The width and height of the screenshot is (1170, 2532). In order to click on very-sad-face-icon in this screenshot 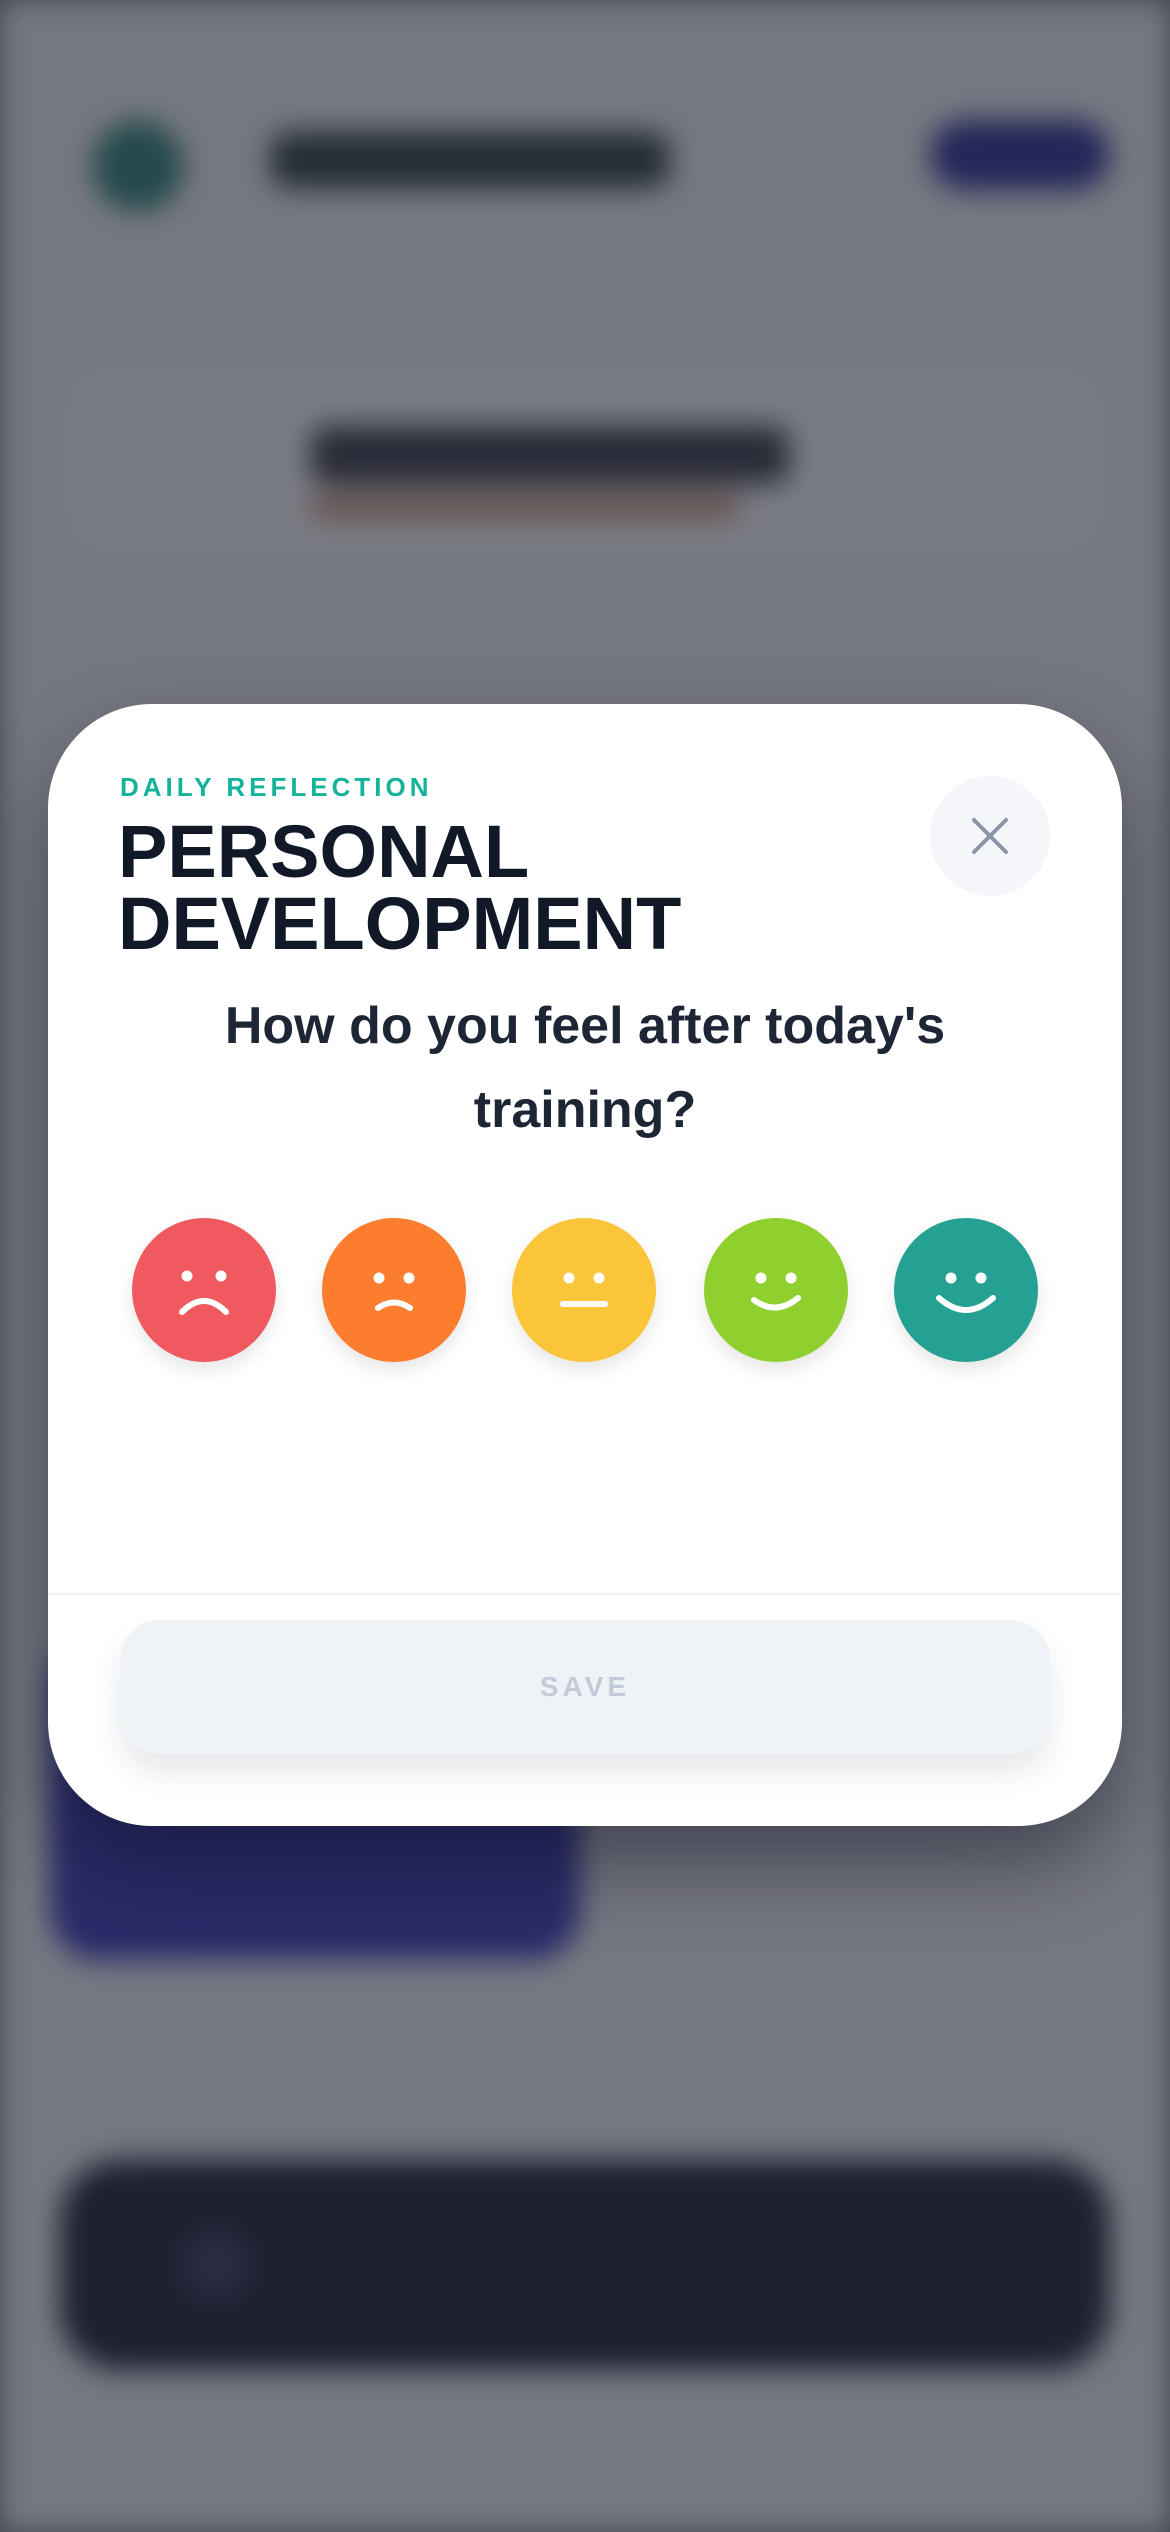, I will do `click(204, 1292)`.